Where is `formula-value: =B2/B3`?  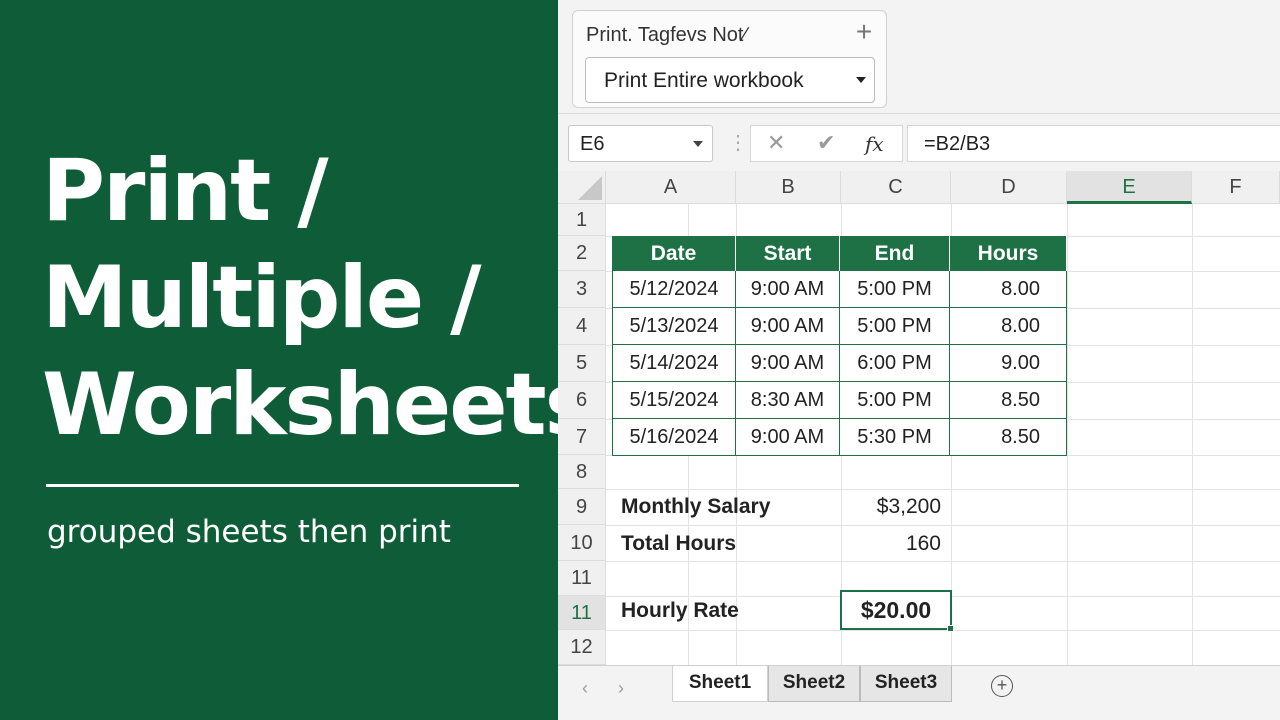
formula-value: =B2/B3 is located at coordinates (957, 144).